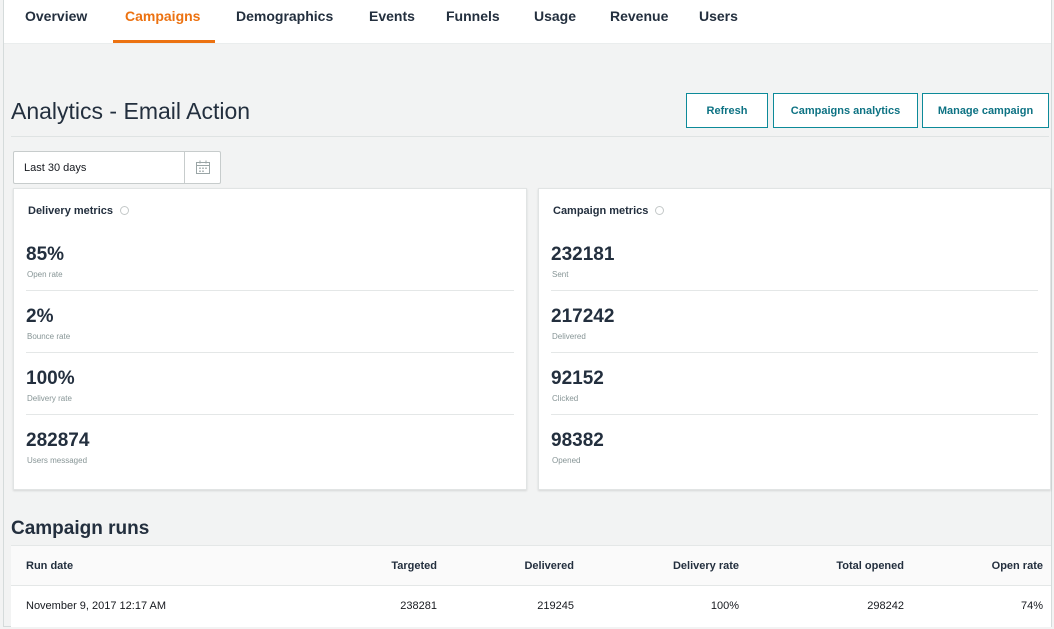 The width and height of the screenshot is (1054, 629). What do you see at coordinates (473, 16) in the screenshot?
I see `tab-funnels: Funnels` at bounding box center [473, 16].